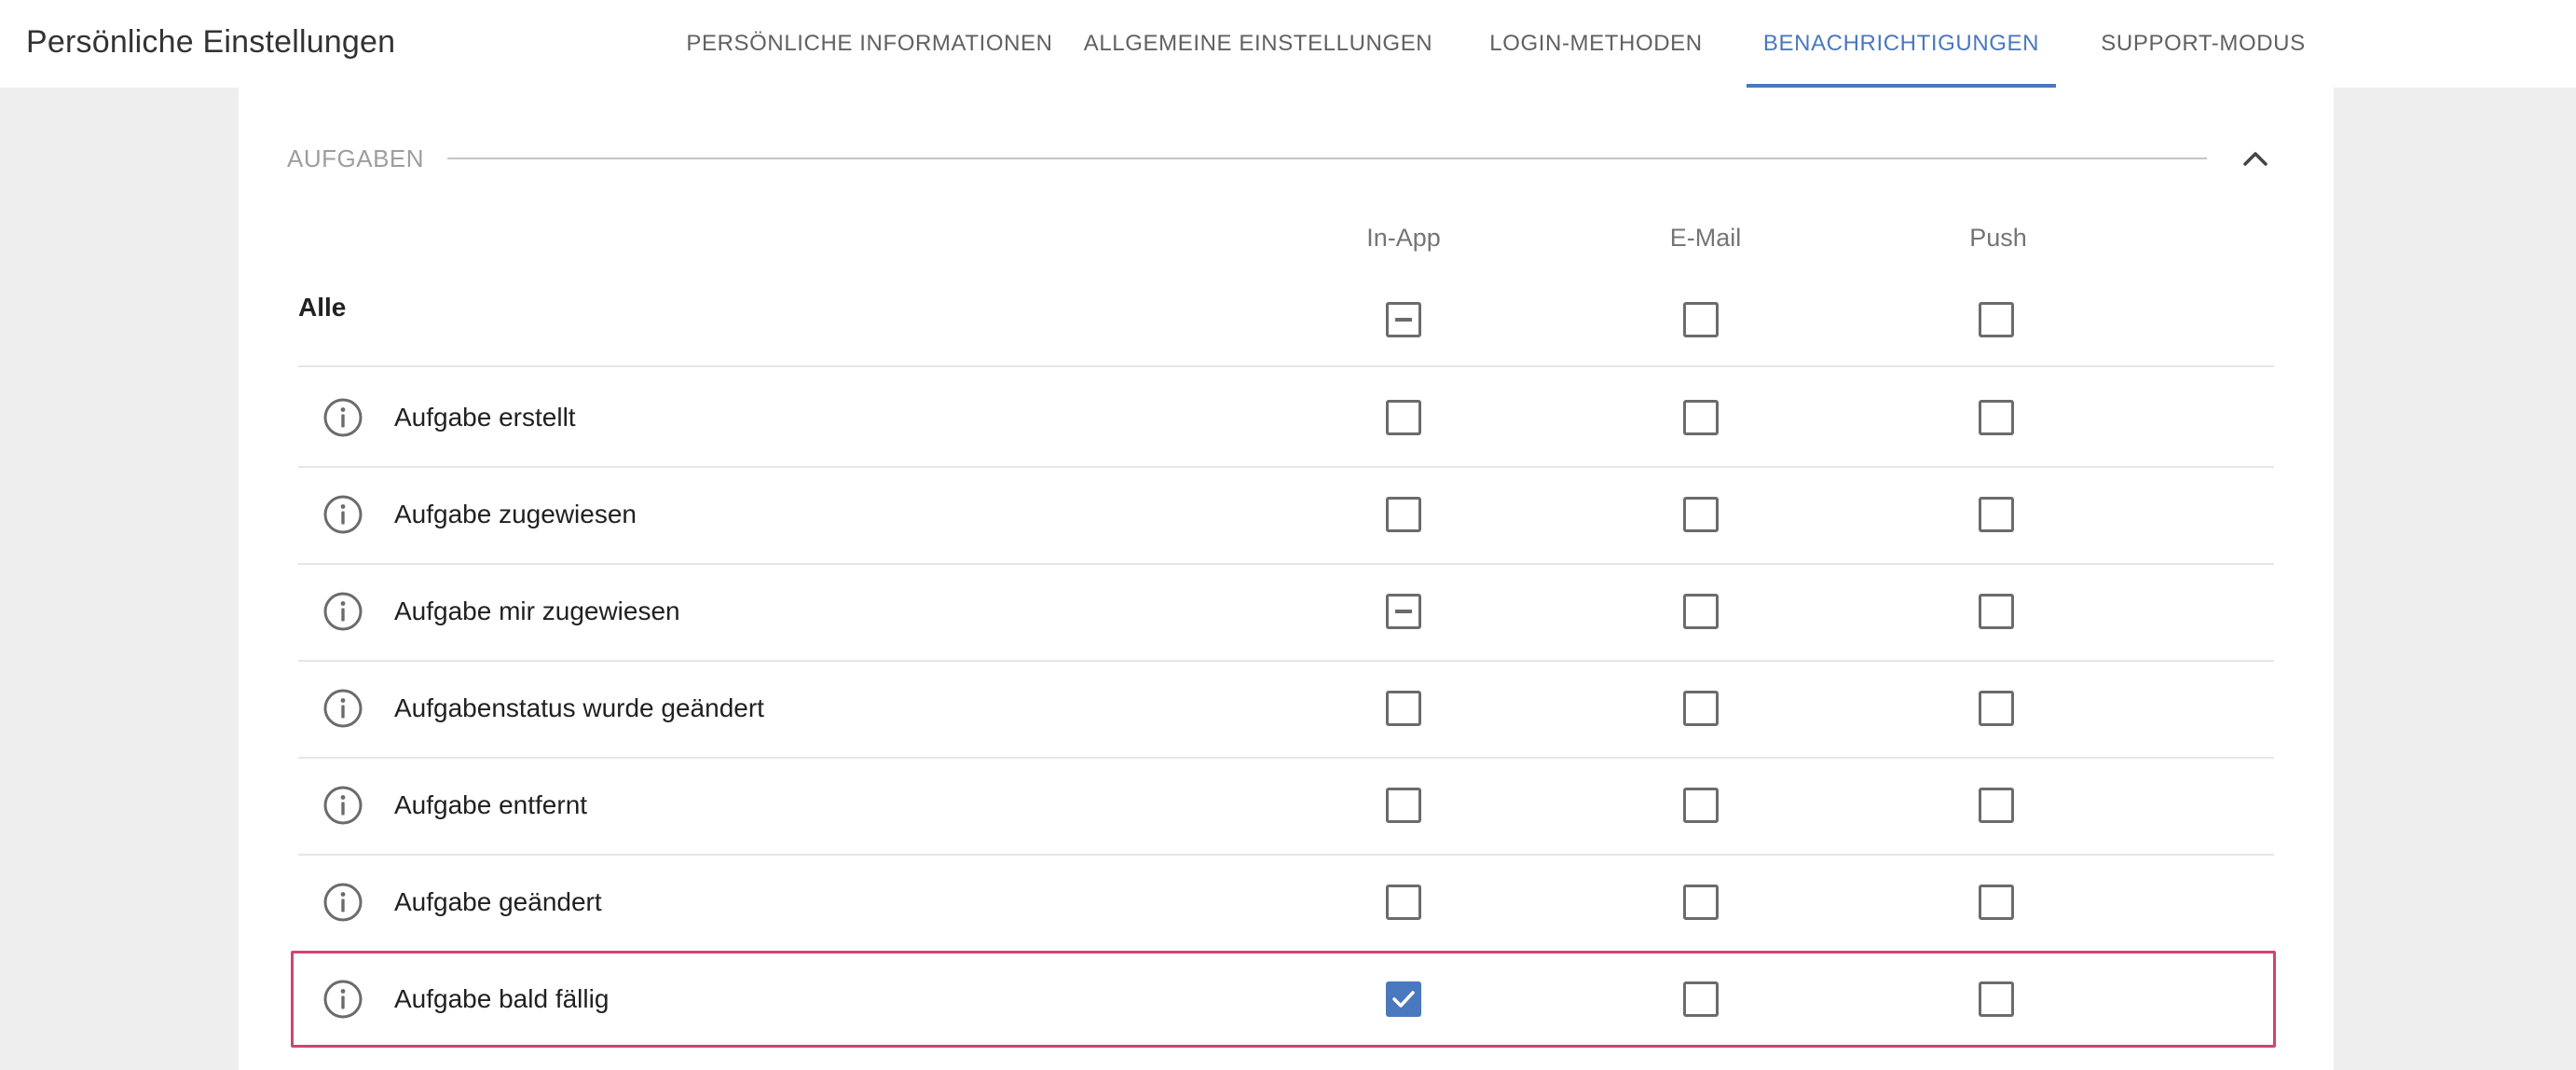 This screenshot has height=1070, width=2576. I want to click on notification-row-label: Aufgabe entfernt, so click(491, 804).